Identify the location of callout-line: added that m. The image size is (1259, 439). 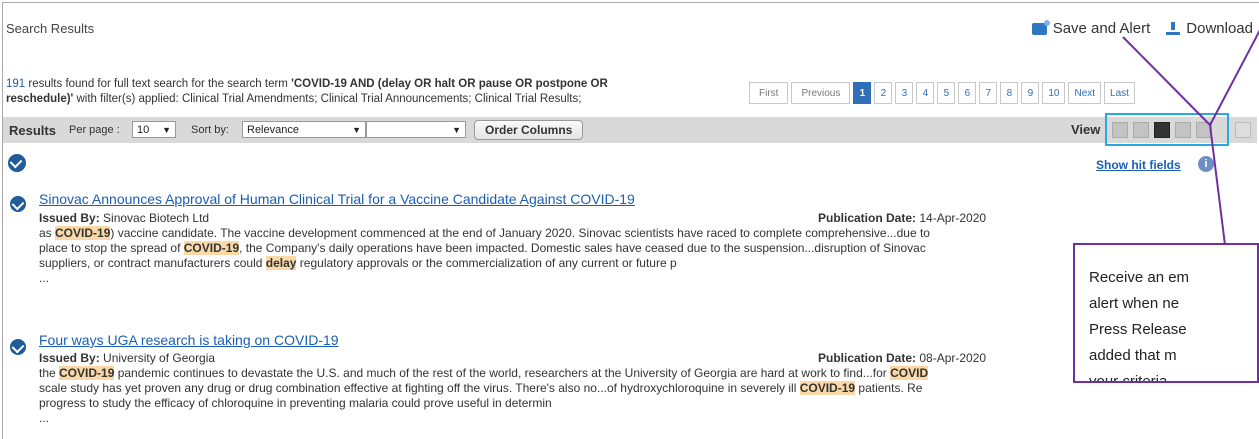
(1133, 355).